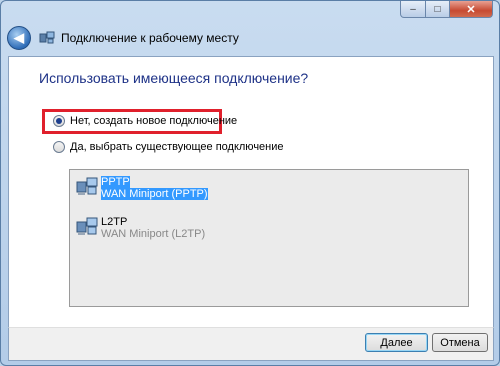 The image size is (500, 366). I want to click on back-arrow-icon: ◀, so click(19, 38).